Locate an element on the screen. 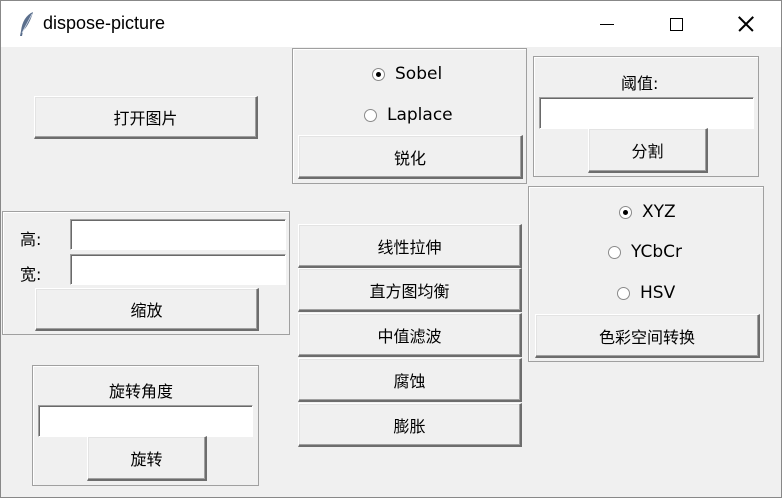 The width and height of the screenshot is (782, 498). close-icon is located at coordinates (746, 24).